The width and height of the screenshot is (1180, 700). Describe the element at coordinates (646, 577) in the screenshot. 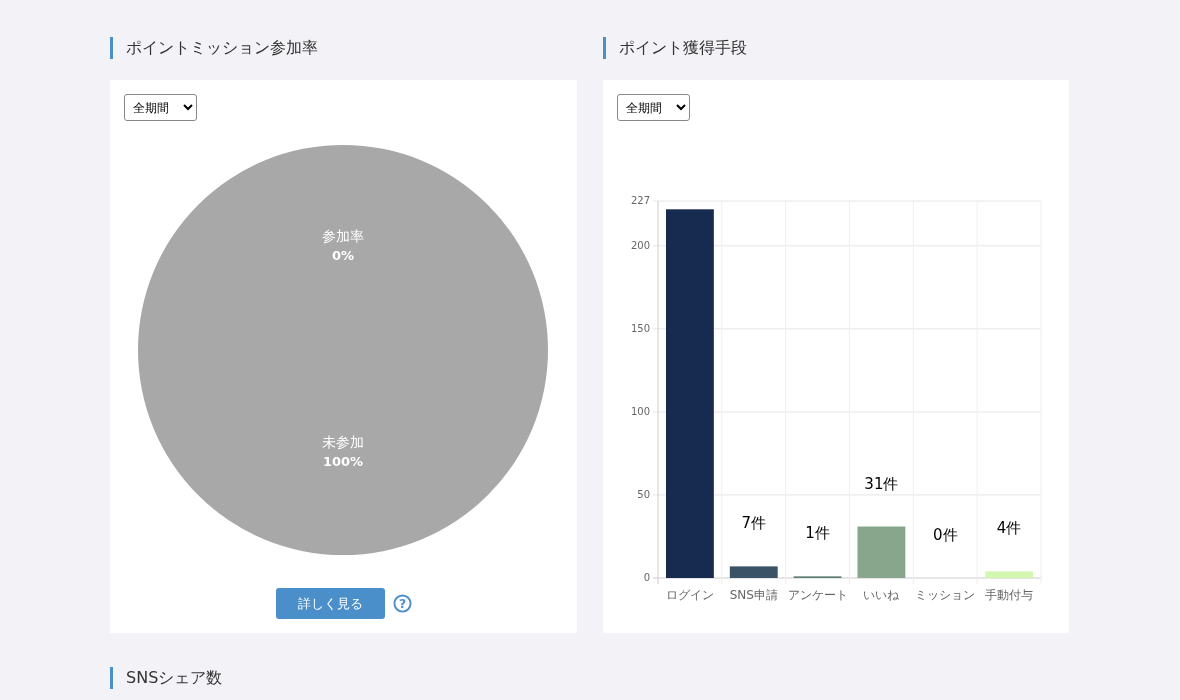

I see `axis-tick-label: 0` at that location.